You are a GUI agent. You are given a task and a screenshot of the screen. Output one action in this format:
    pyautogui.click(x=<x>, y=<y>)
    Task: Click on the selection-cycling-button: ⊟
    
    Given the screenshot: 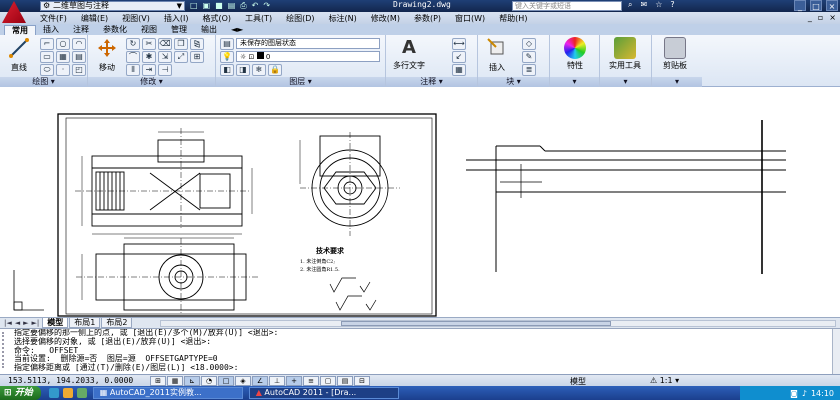 What is the action you would take?
    pyautogui.click(x=362, y=380)
    